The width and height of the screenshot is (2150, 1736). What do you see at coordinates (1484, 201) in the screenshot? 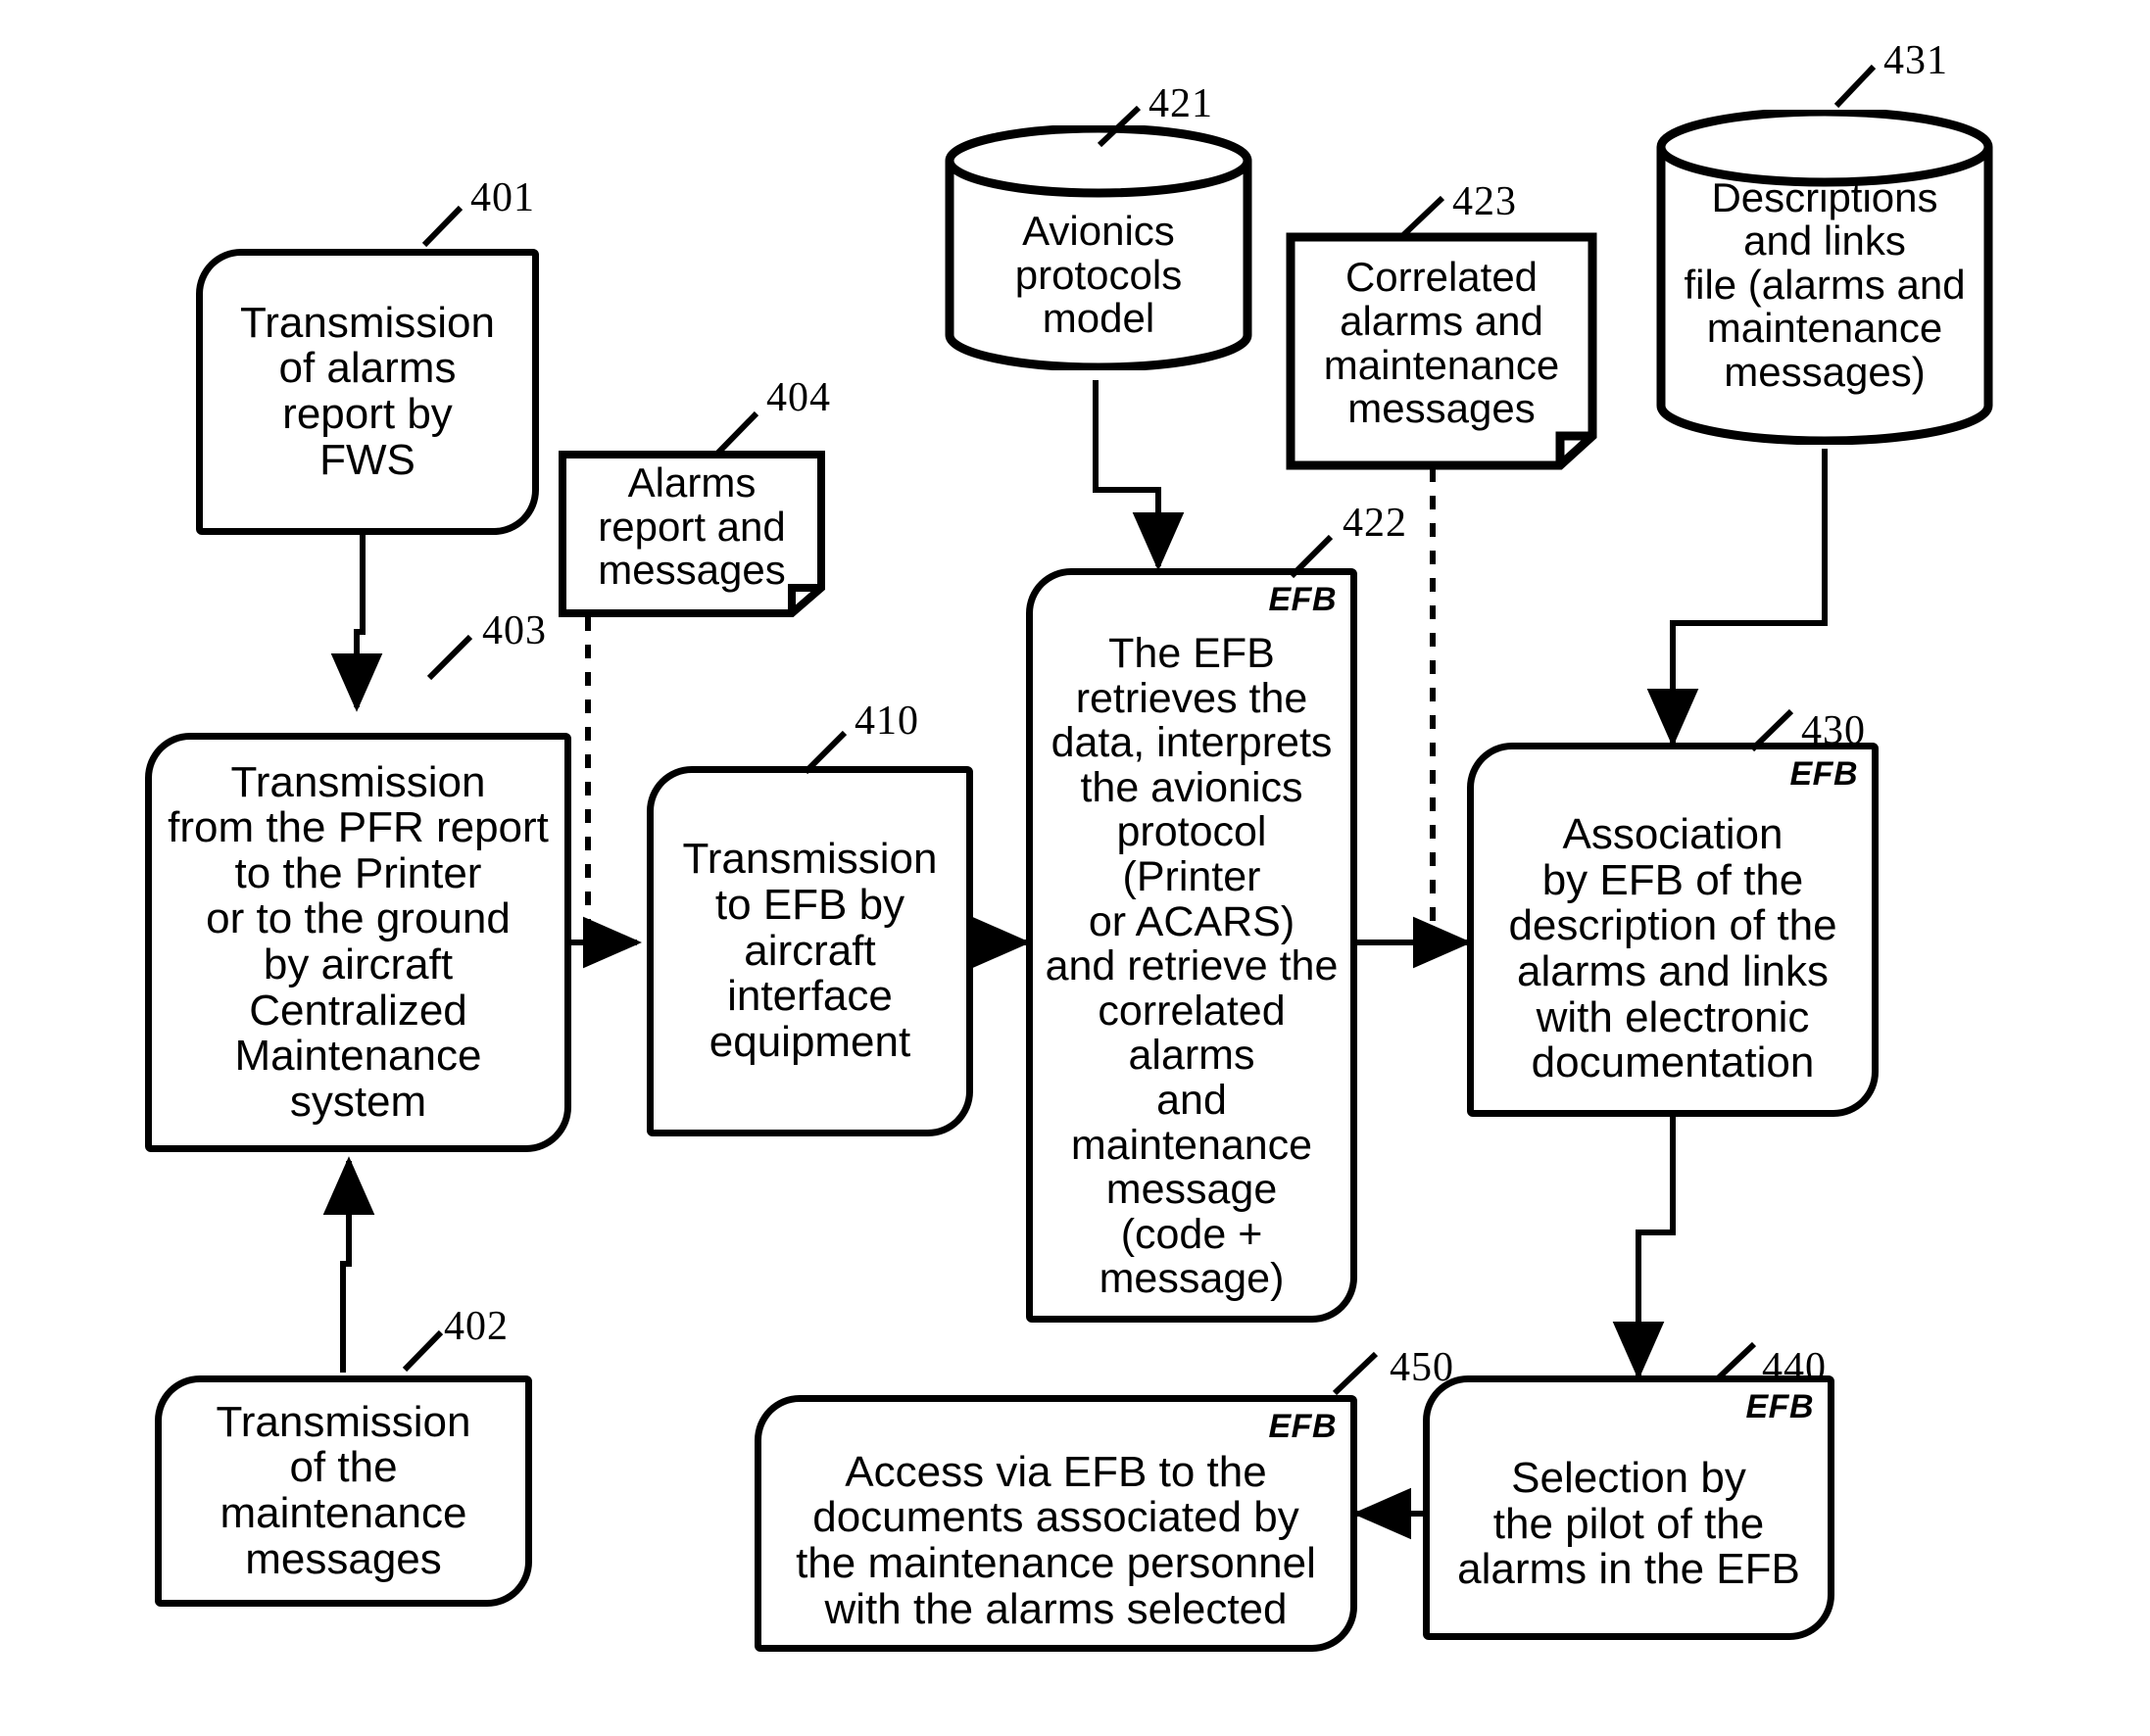
I see `ref-423: 423` at bounding box center [1484, 201].